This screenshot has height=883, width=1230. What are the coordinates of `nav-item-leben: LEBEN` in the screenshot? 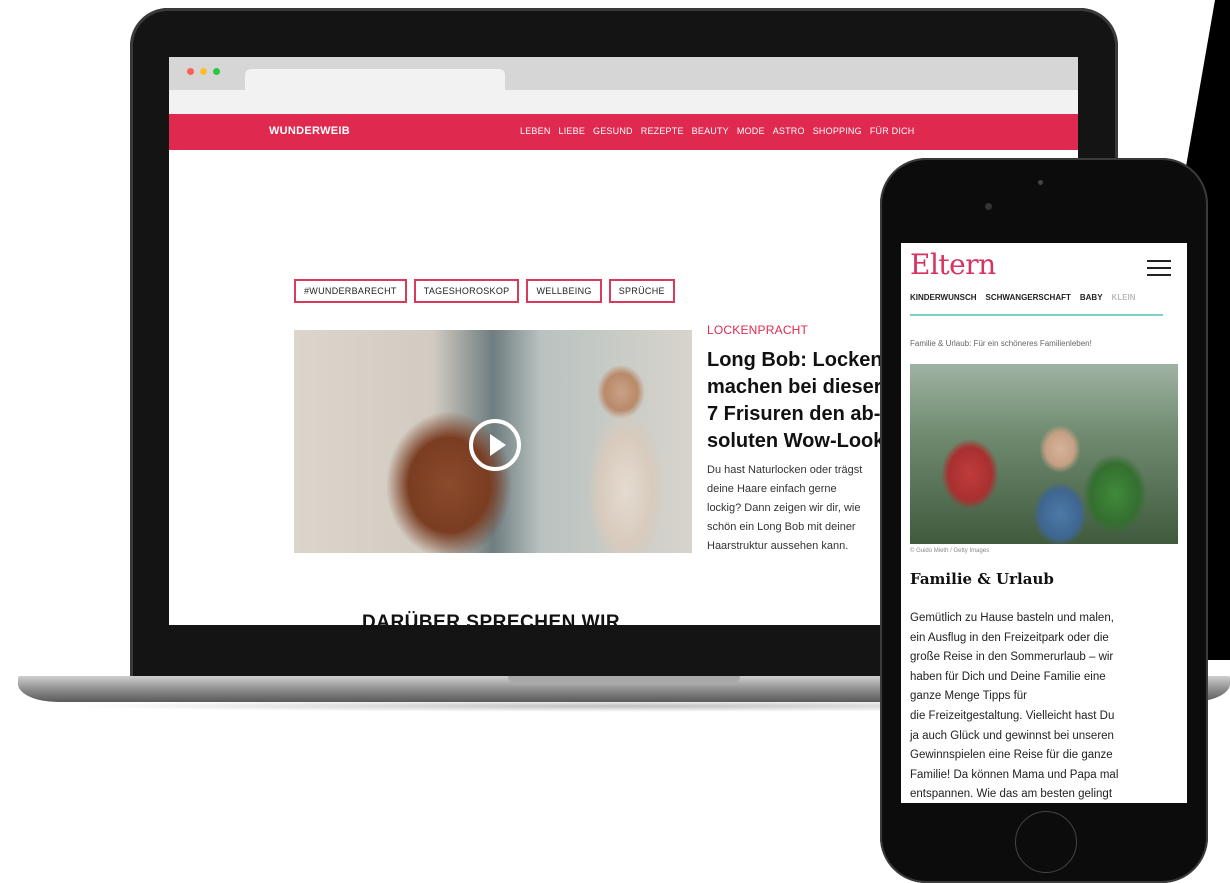 It's located at (535, 131).